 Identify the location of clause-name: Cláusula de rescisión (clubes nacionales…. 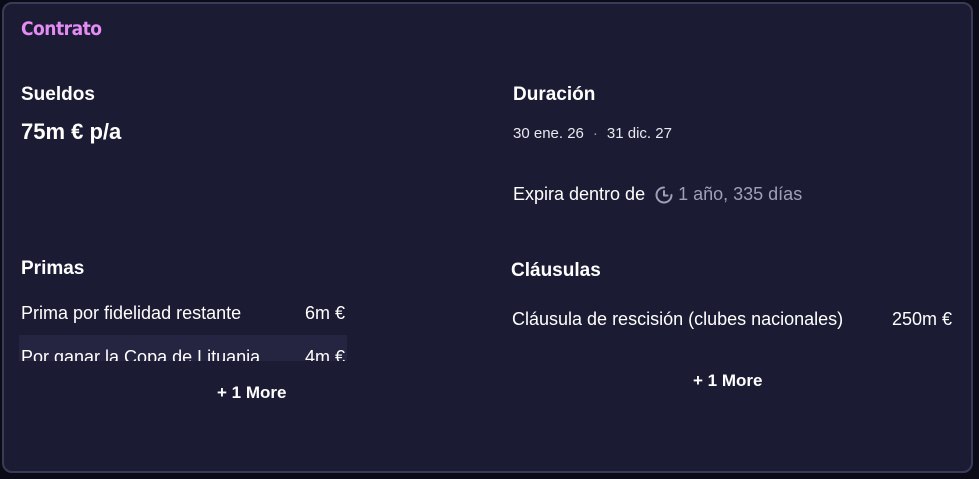
(678, 318).